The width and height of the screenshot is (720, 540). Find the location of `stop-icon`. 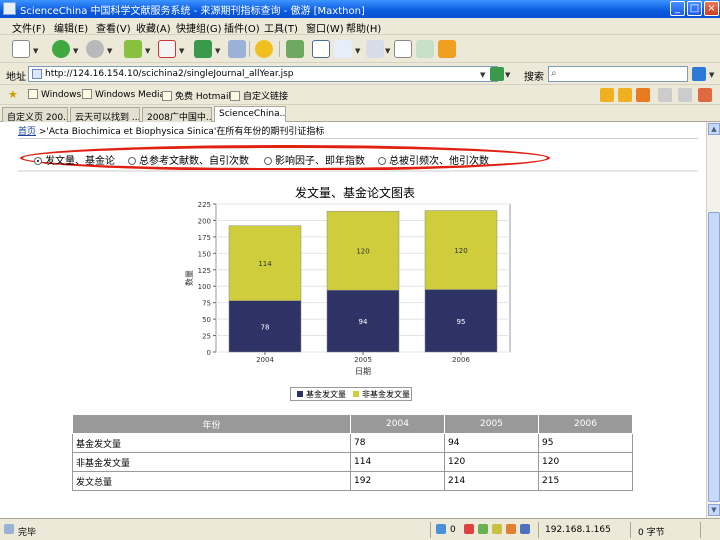

stop-icon is located at coordinates (167, 49).